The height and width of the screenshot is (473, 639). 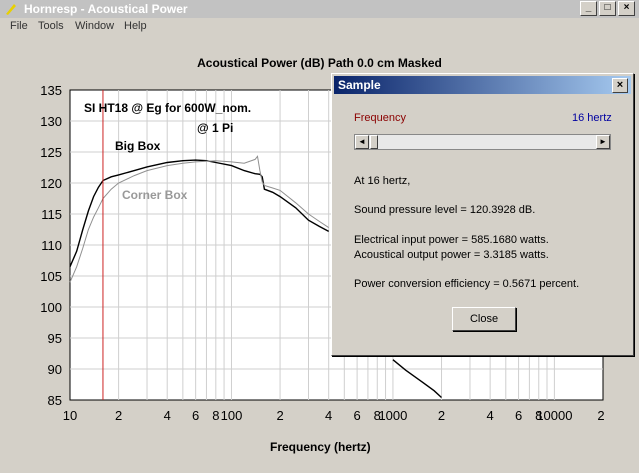 I want to click on frequency-scrollbar: ◄ ►, so click(x=482, y=142).